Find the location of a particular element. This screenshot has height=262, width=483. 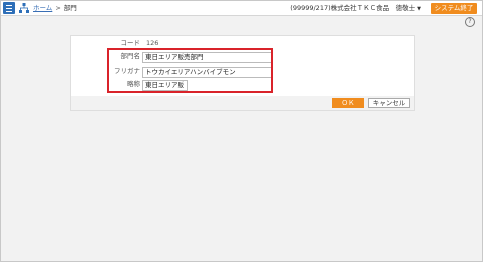

breadcrumb: ホーム > 部門 is located at coordinates (55, 8).